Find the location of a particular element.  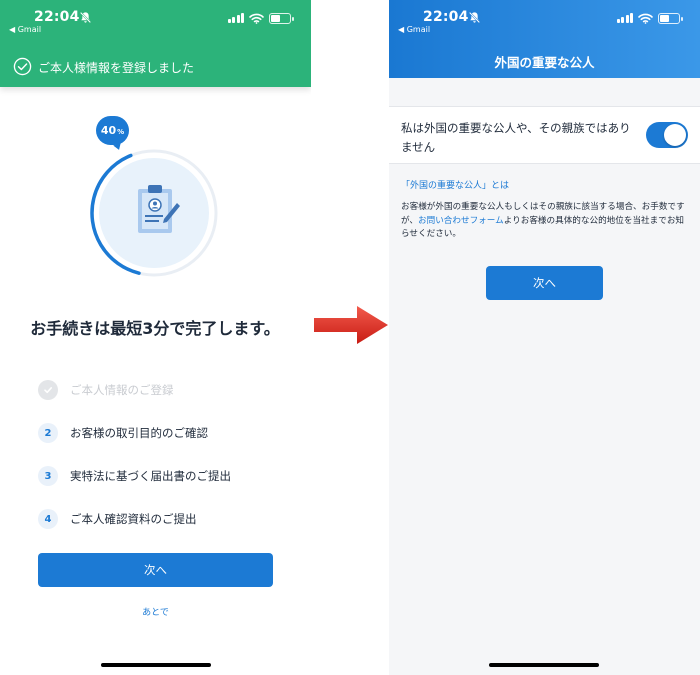

step-item-2: 2 お客様の取引目的のご確認 is located at coordinates (158, 433).